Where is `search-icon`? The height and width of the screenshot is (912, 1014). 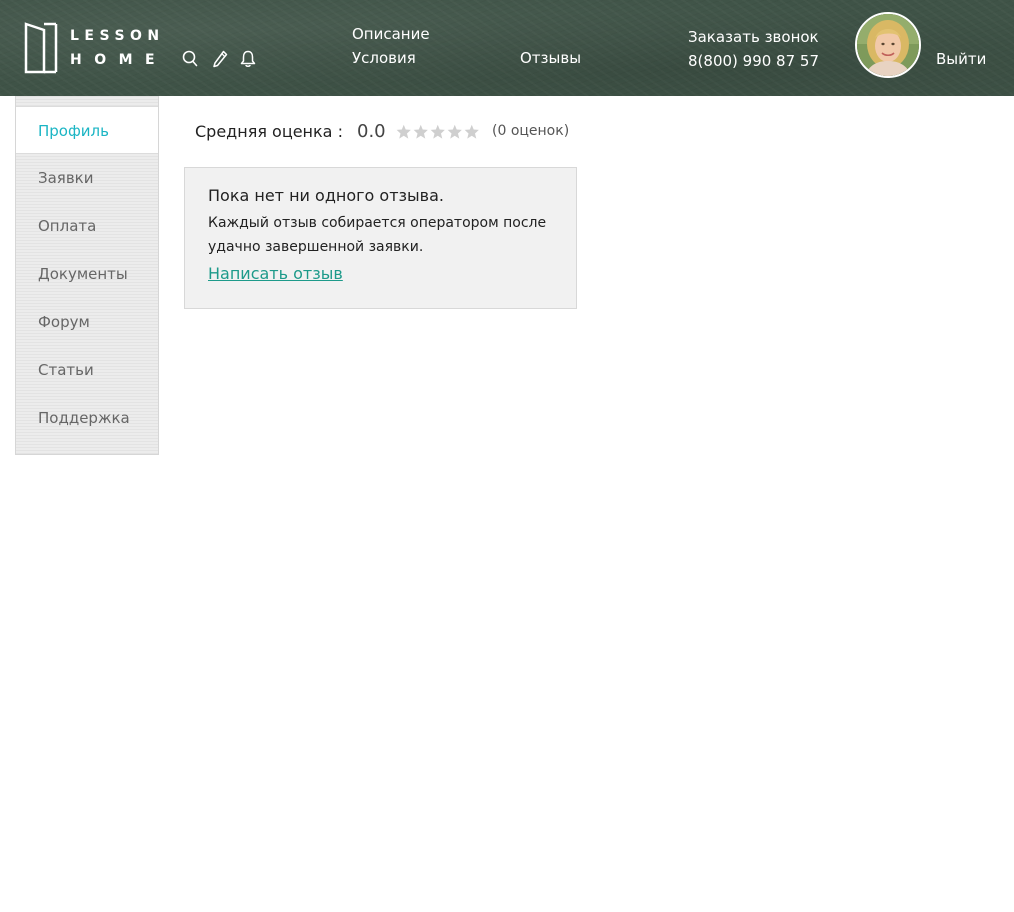
search-icon is located at coordinates (190, 59).